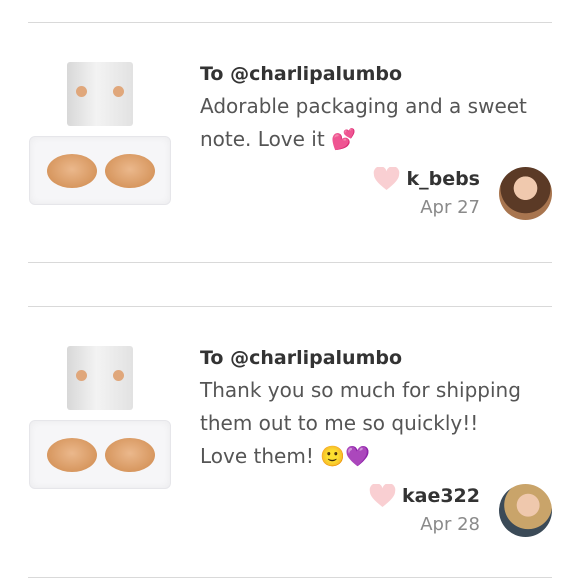 This screenshot has height=580, width=580. What do you see at coordinates (450, 207) in the screenshot?
I see `review-date: Apr 27` at bounding box center [450, 207].